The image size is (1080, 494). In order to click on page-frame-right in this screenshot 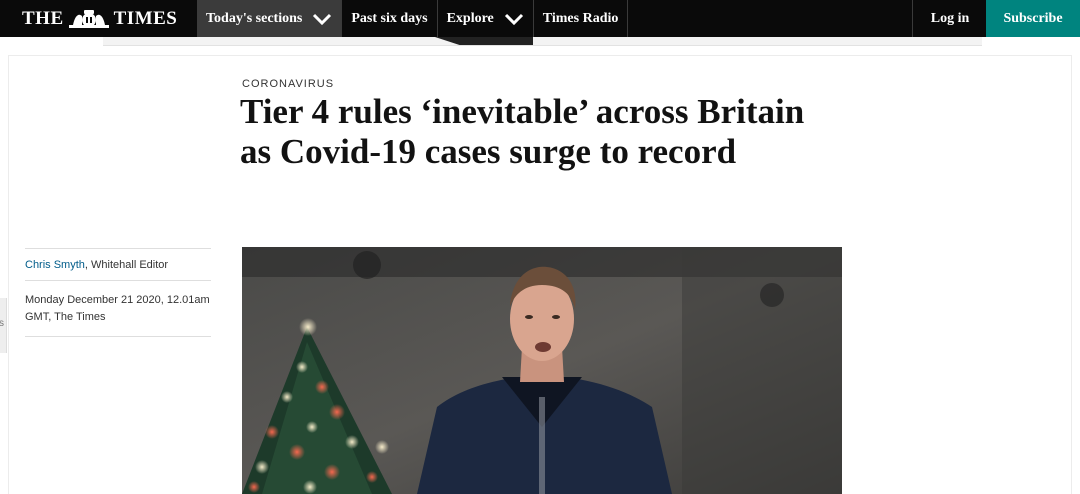, I will do `click(1071, 274)`.